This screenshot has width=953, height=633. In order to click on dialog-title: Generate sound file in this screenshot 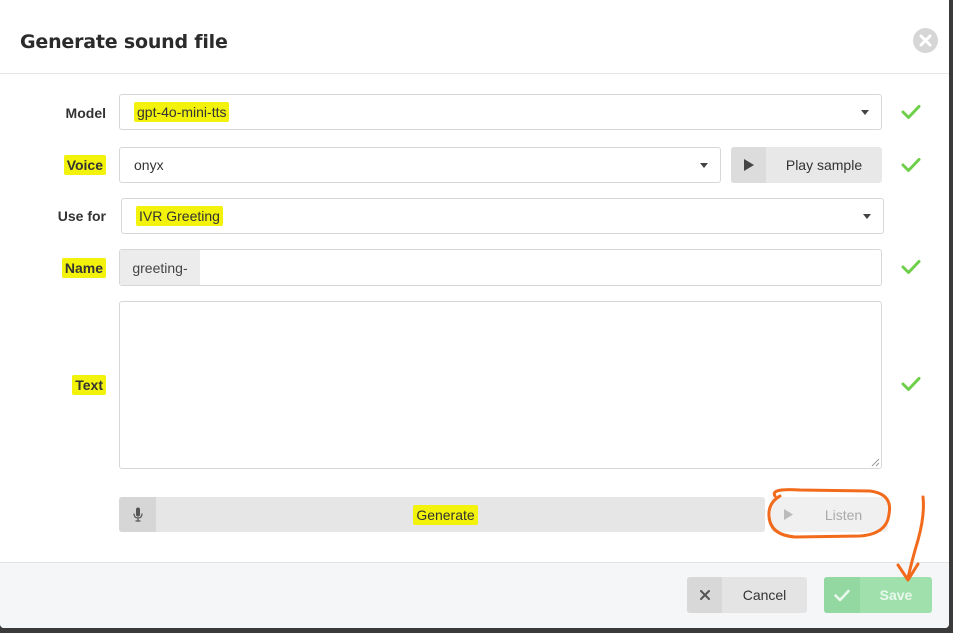, I will do `click(124, 42)`.